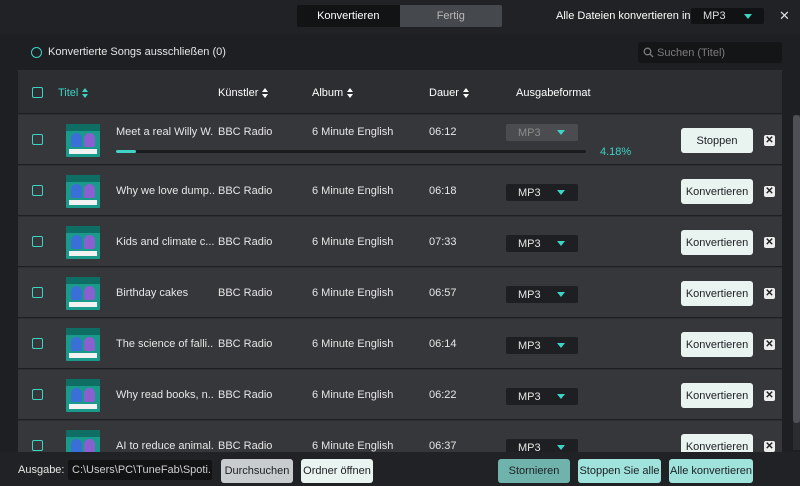 The width and height of the screenshot is (800, 486). Describe the element at coordinates (337, 471) in the screenshot. I see `open-folder-button: Ordner öffnen` at that location.